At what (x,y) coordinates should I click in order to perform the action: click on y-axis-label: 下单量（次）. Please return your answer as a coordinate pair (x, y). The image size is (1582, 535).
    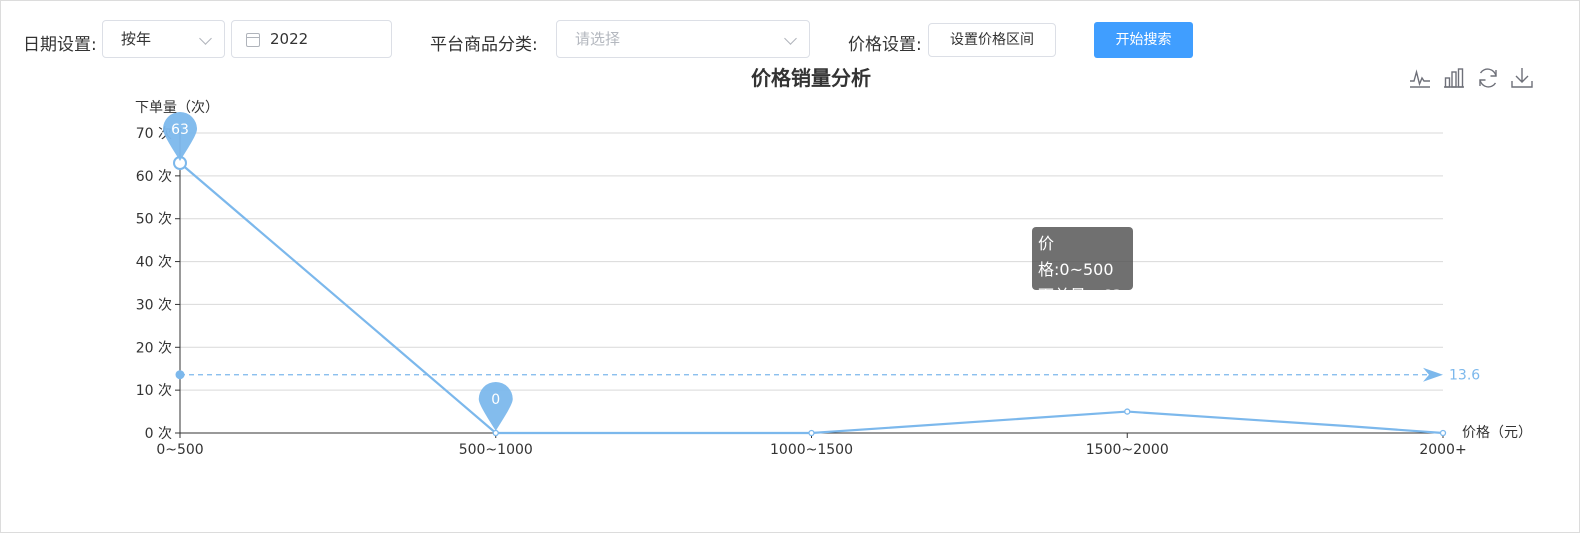
    Looking at the image, I should click on (177, 108).